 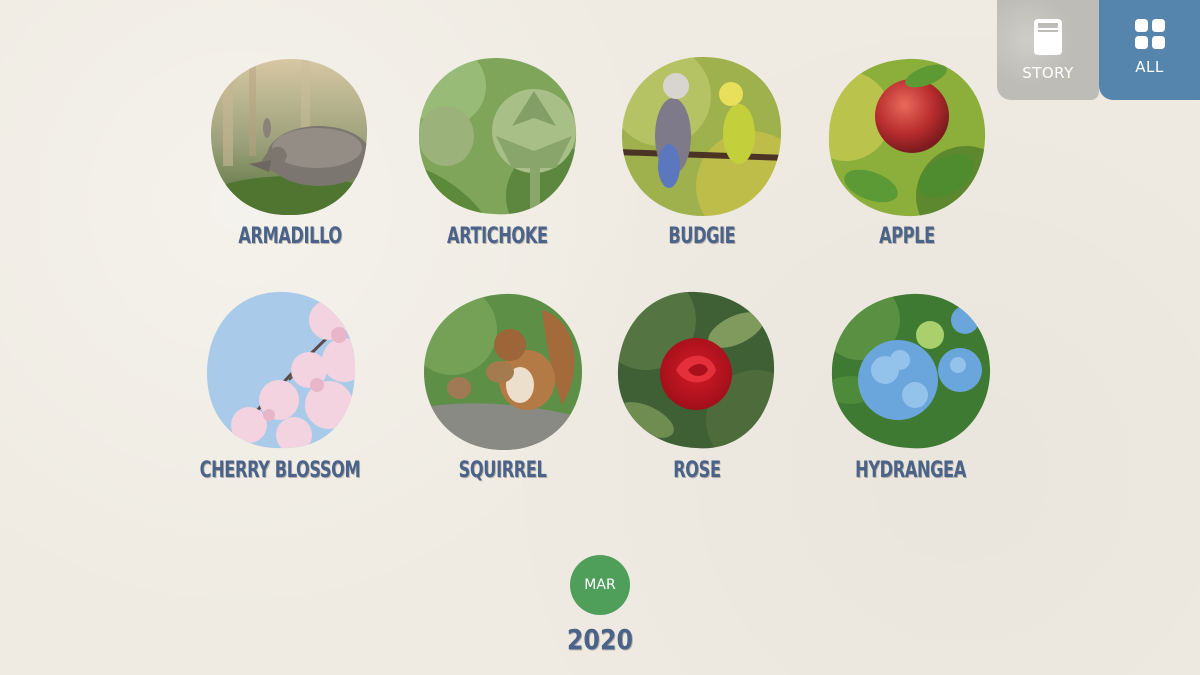 What do you see at coordinates (497, 137) in the screenshot?
I see `artichoke-photo` at bounding box center [497, 137].